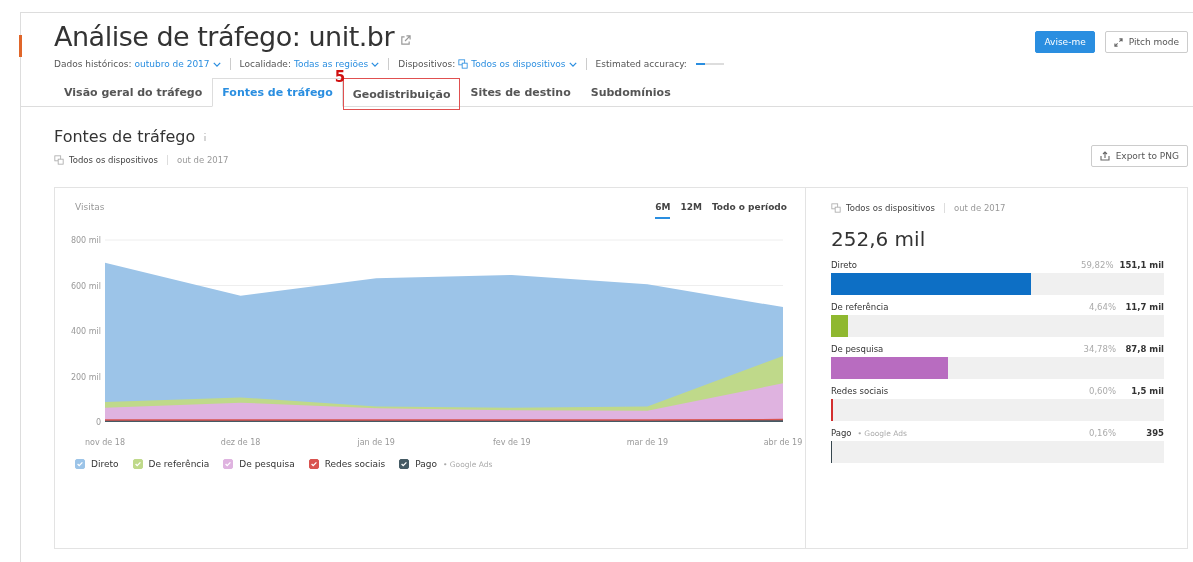 The height and width of the screenshot is (562, 1193). What do you see at coordinates (1144, 307) in the screenshot?
I see `source-value: 11,7 mil` at bounding box center [1144, 307].